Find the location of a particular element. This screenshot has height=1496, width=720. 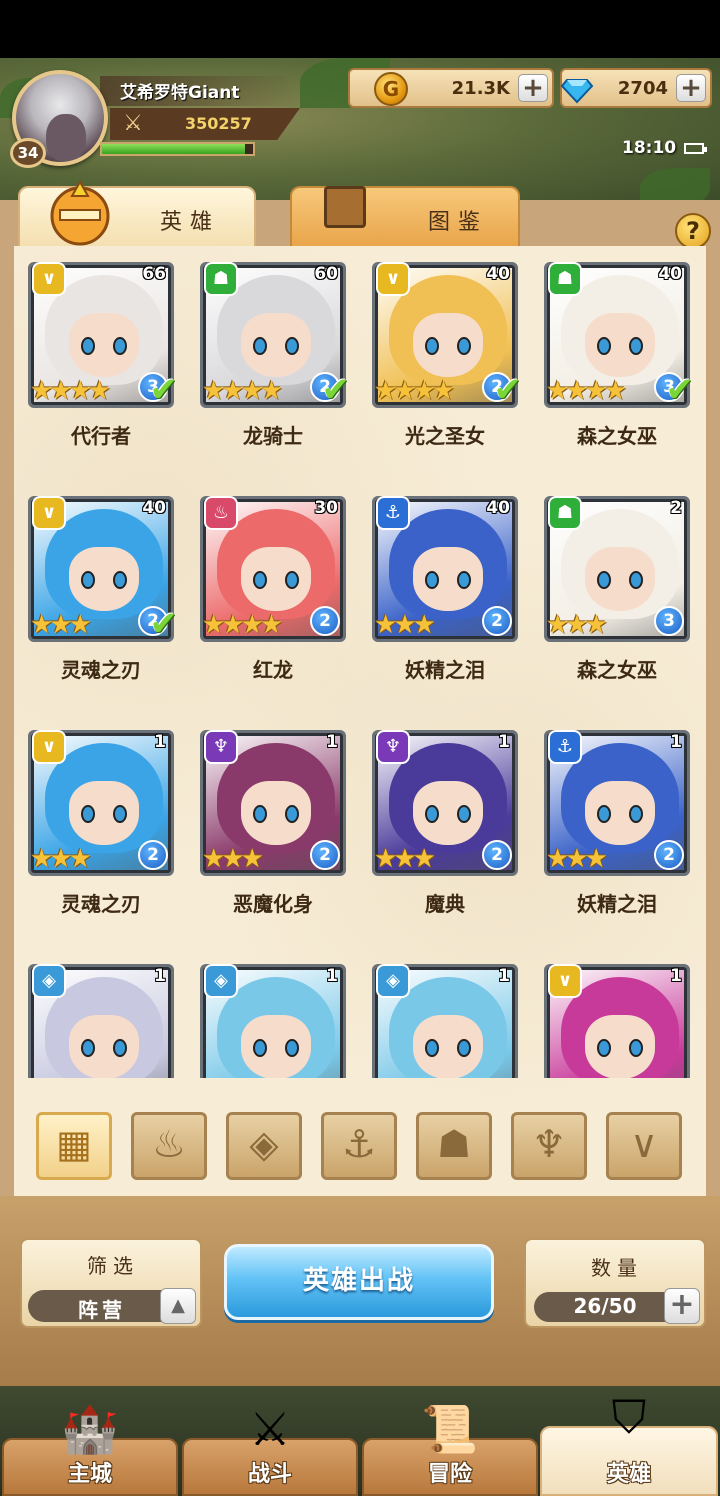

status-bar is located at coordinates (360, 29).